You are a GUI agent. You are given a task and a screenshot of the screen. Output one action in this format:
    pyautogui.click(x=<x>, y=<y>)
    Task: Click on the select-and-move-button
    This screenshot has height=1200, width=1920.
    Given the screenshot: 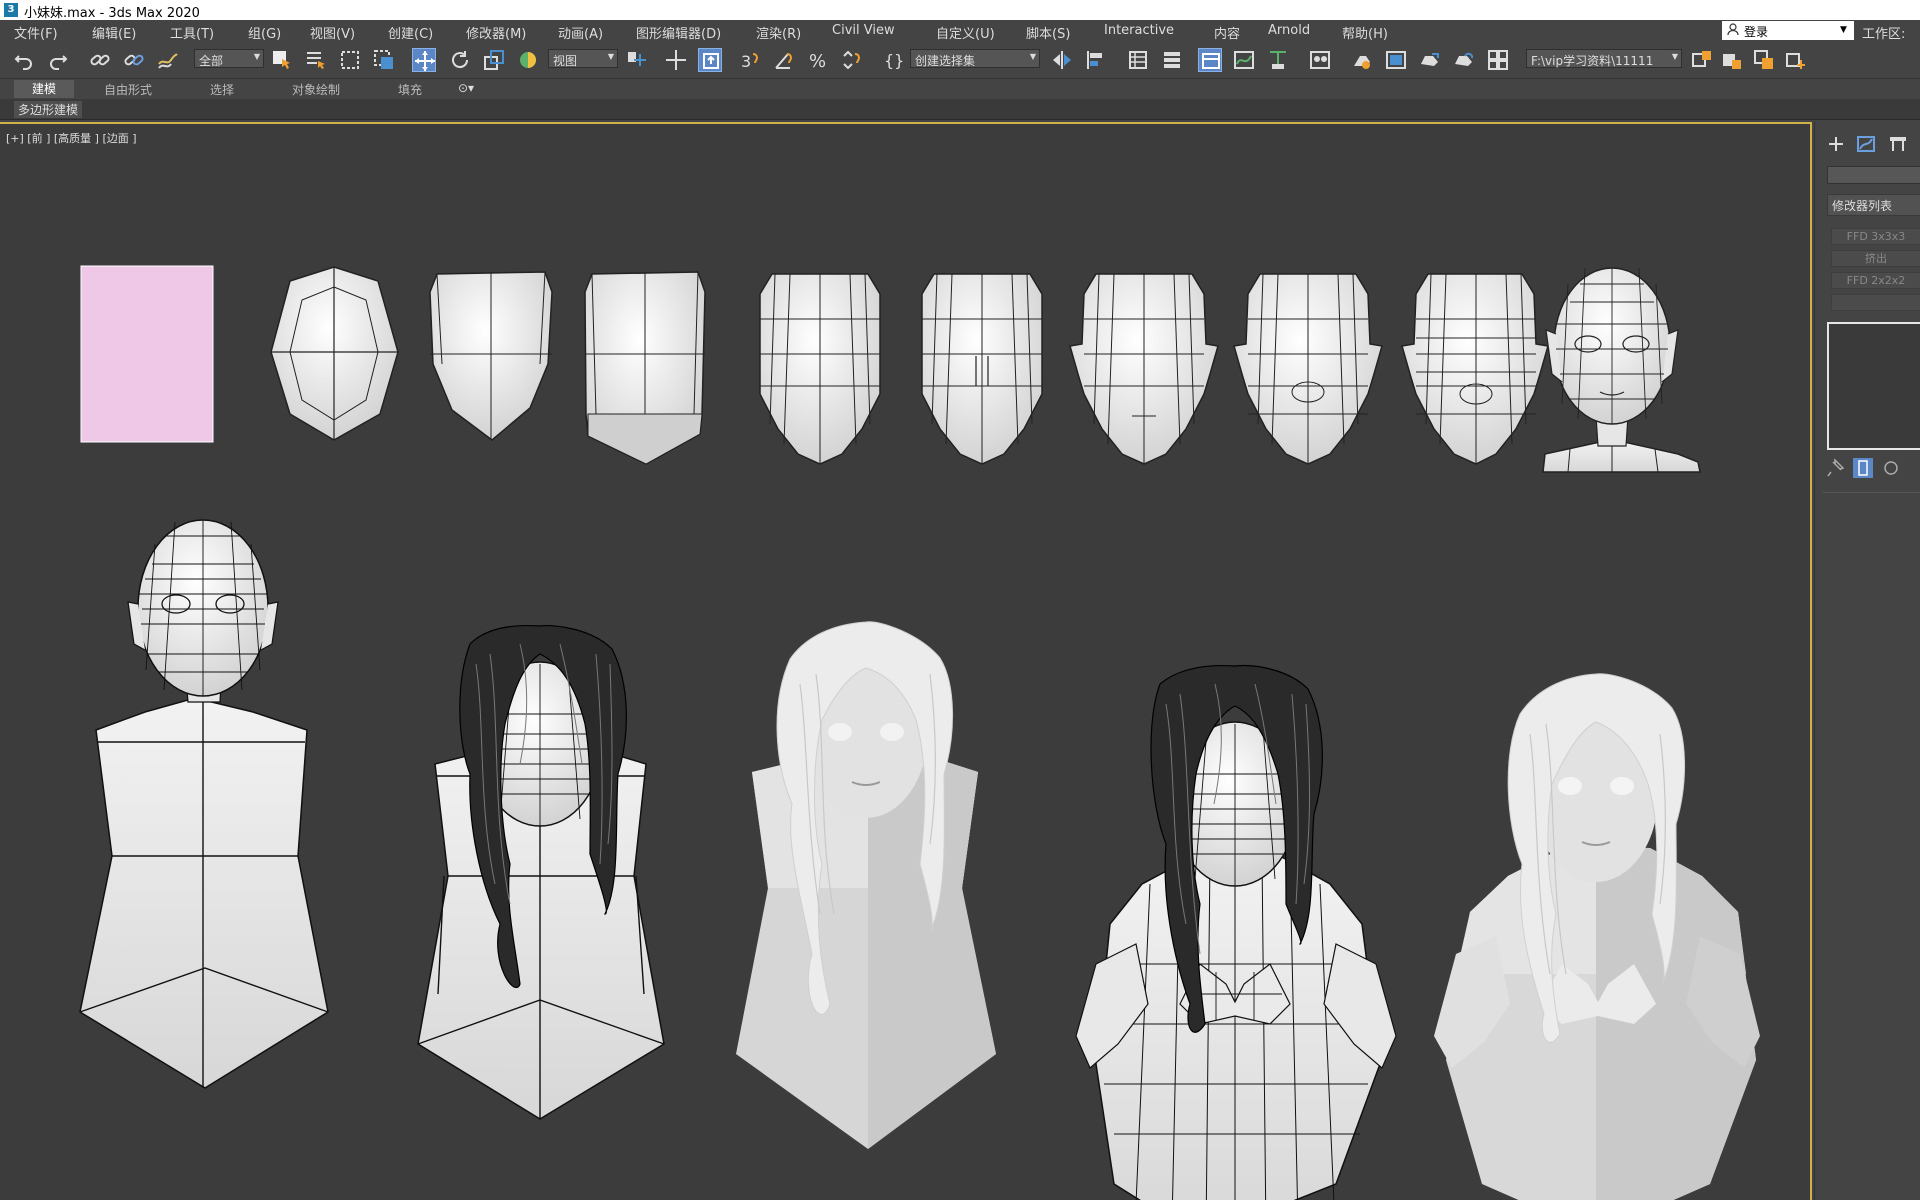 What is the action you would take?
    pyautogui.click(x=424, y=60)
    